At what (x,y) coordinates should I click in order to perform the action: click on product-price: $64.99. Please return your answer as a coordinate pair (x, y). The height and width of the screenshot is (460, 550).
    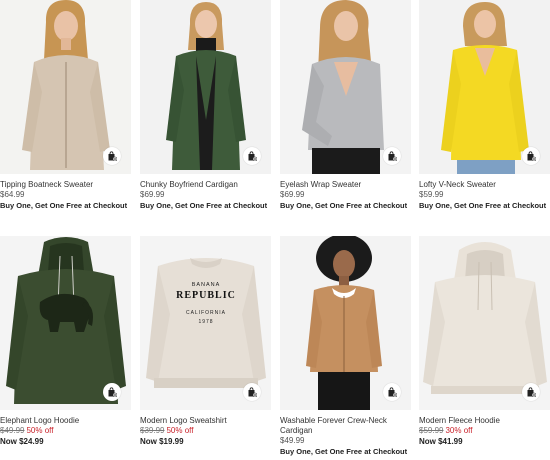
    Looking at the image, I should click on (12, 194).